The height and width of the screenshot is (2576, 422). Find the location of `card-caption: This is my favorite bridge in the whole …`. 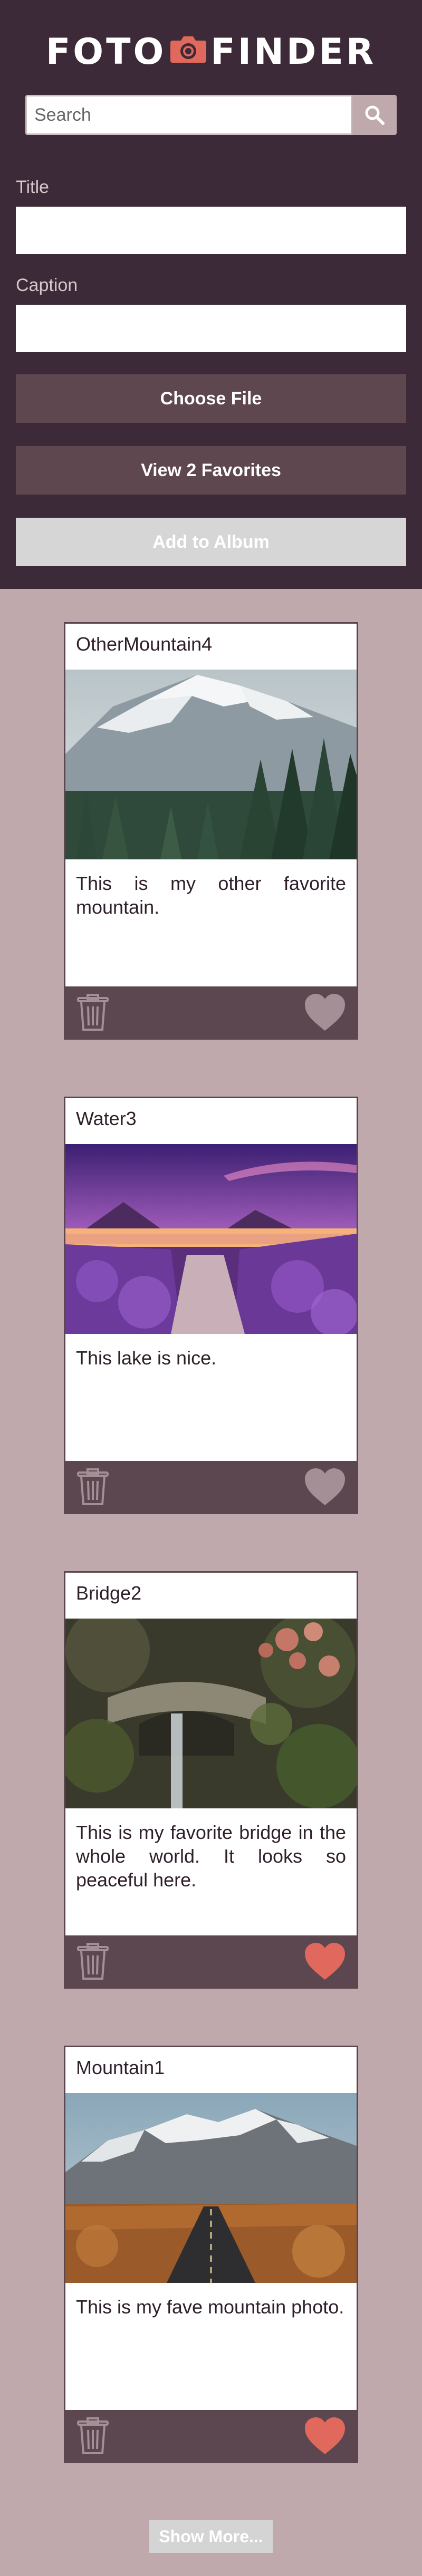

card-caption: This is my favorite bridge in the whole … is located at coordinates (211, 1856).